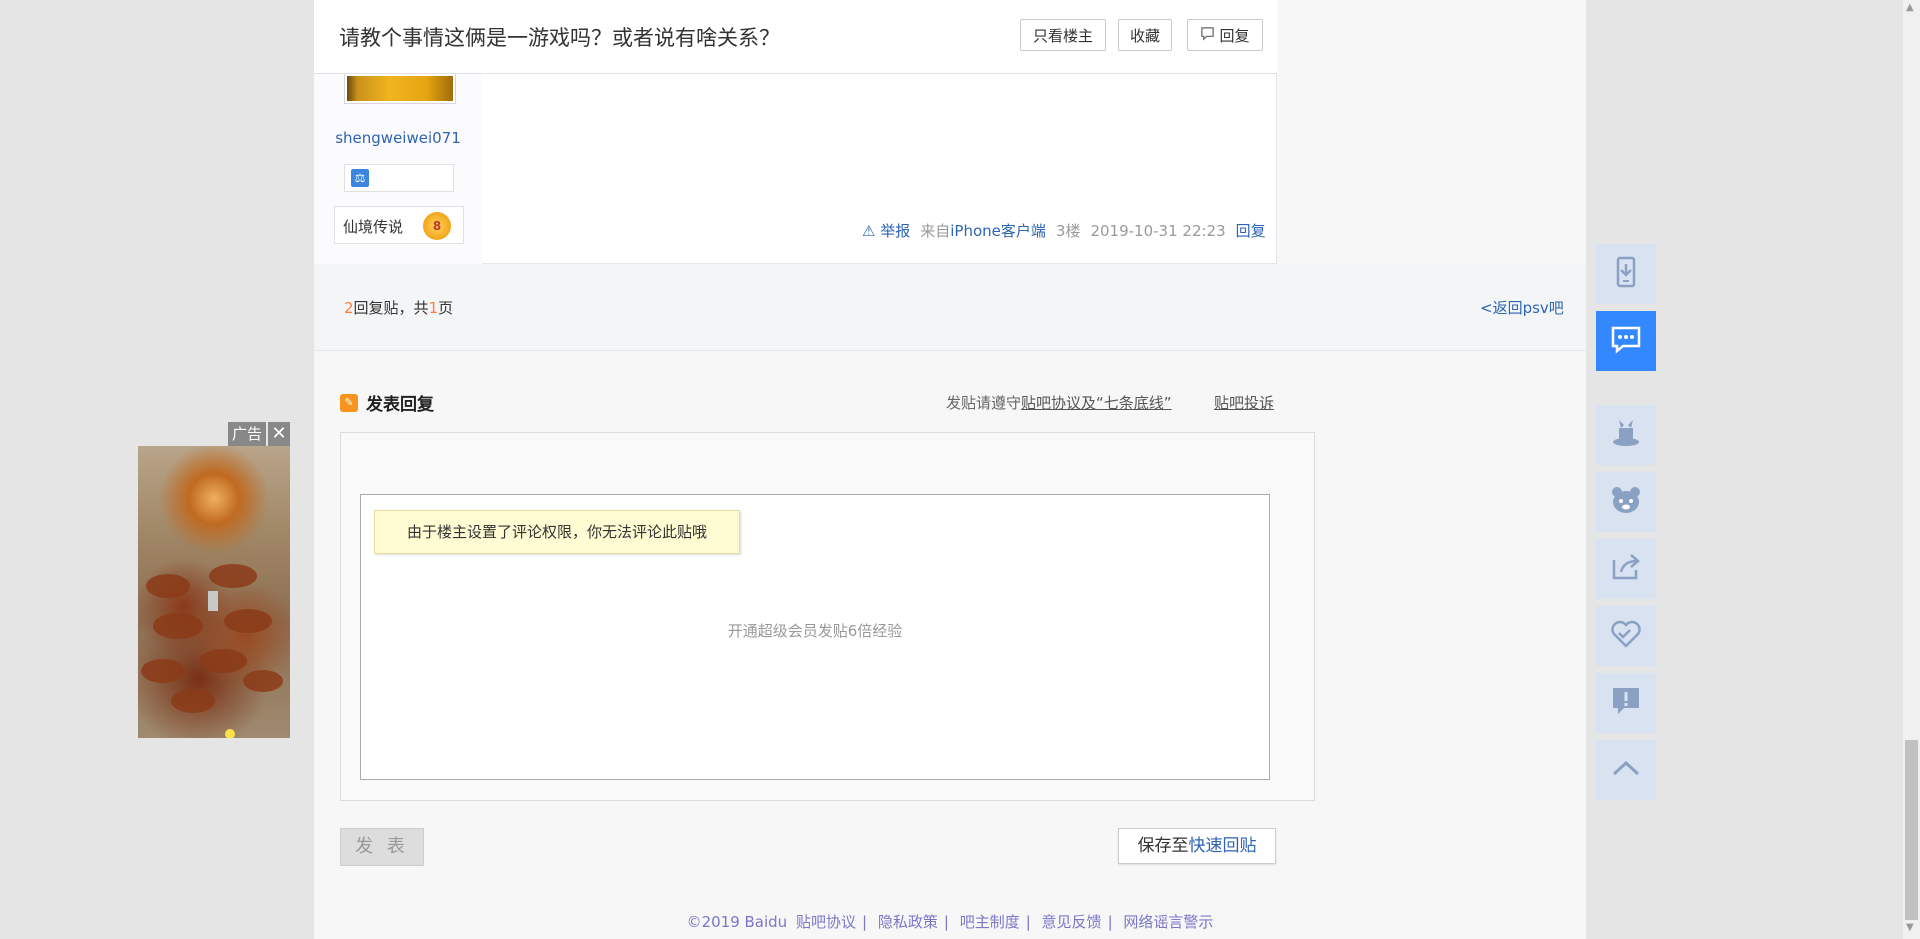 Image resolution: width=1920 pixels, height=939 pixels. I want to click on level-name: 仙境传说, so click(373, 227).